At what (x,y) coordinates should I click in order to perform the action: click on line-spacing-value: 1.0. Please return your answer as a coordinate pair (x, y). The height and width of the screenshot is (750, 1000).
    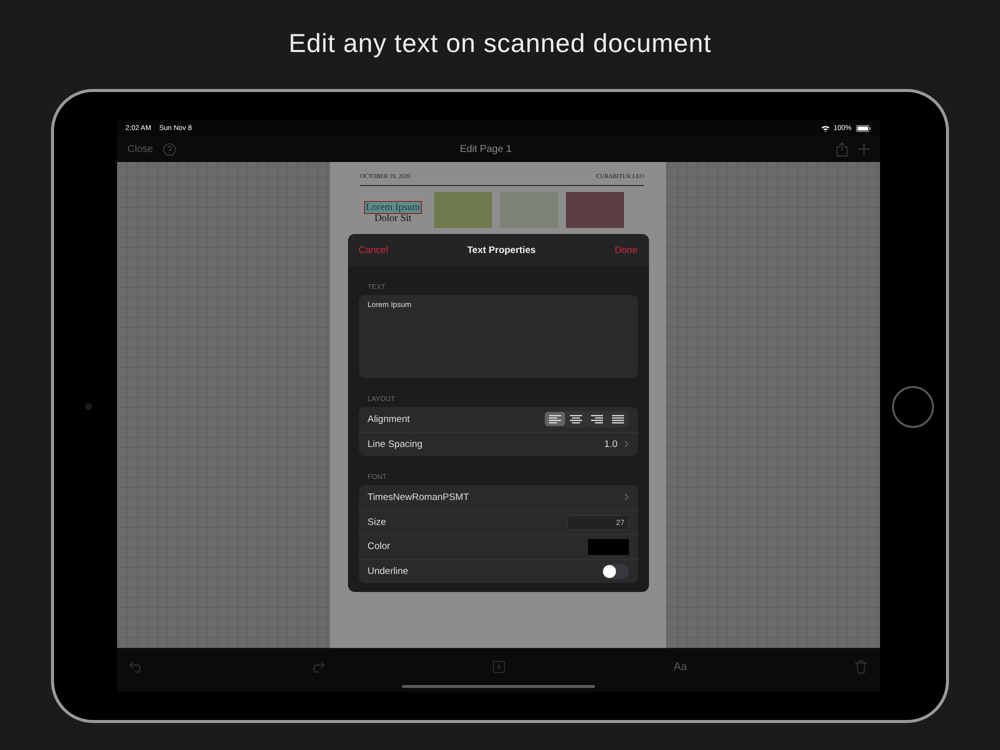
    Looking at the image, I should click on (611, 444).